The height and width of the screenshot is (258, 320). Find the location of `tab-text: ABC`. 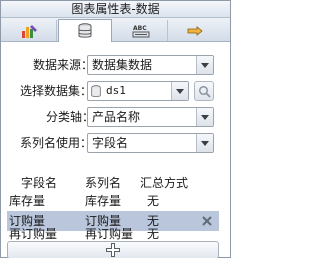

tab-text: ABC is located at coordinates (141, 30).